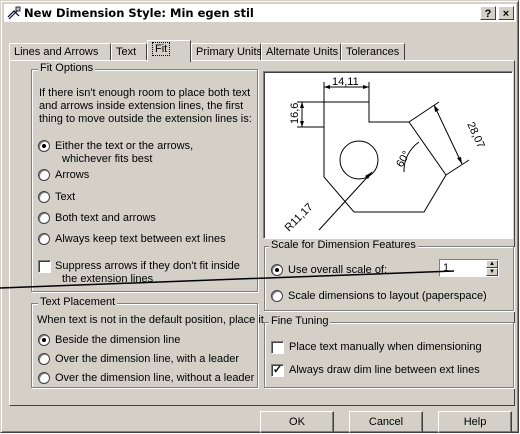 Image resolution: width=520 pixels, height=434 pixels. I want to click on cancel-button: Cancel, so click(386, 422).